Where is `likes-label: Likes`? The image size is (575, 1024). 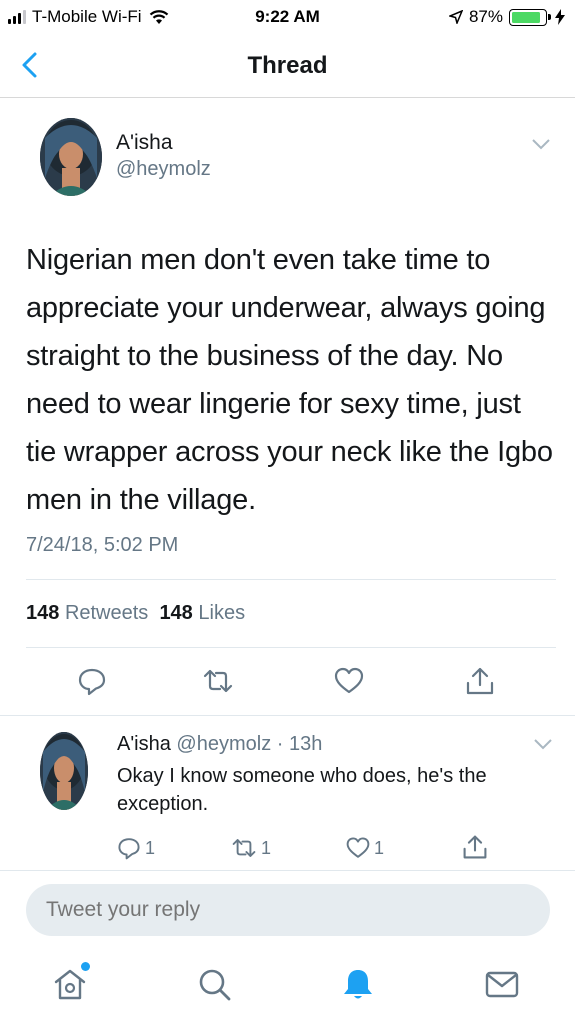 likes-label: Likes is located at coordinates (222, 613).